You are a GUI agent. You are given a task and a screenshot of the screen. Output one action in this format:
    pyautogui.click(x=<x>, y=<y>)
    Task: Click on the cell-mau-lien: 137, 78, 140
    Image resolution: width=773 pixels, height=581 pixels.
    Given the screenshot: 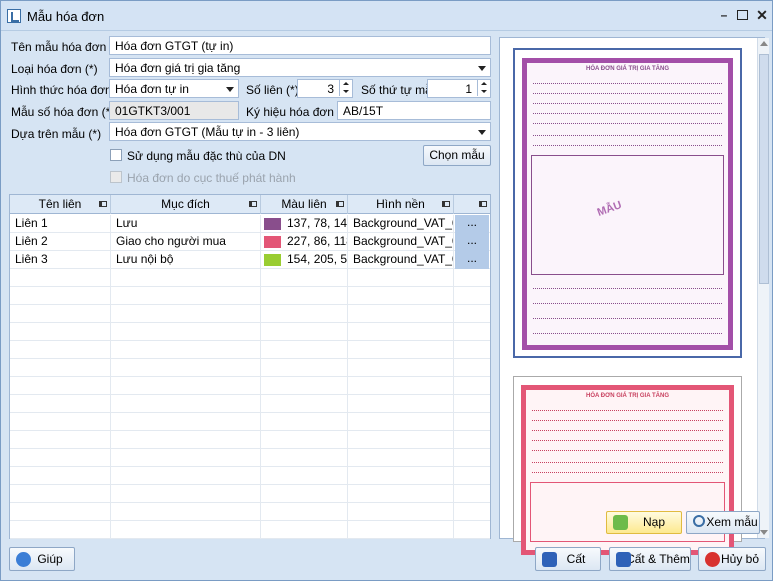 What is the action you would take?
    pyautogui.click(x=304, y=224)
    